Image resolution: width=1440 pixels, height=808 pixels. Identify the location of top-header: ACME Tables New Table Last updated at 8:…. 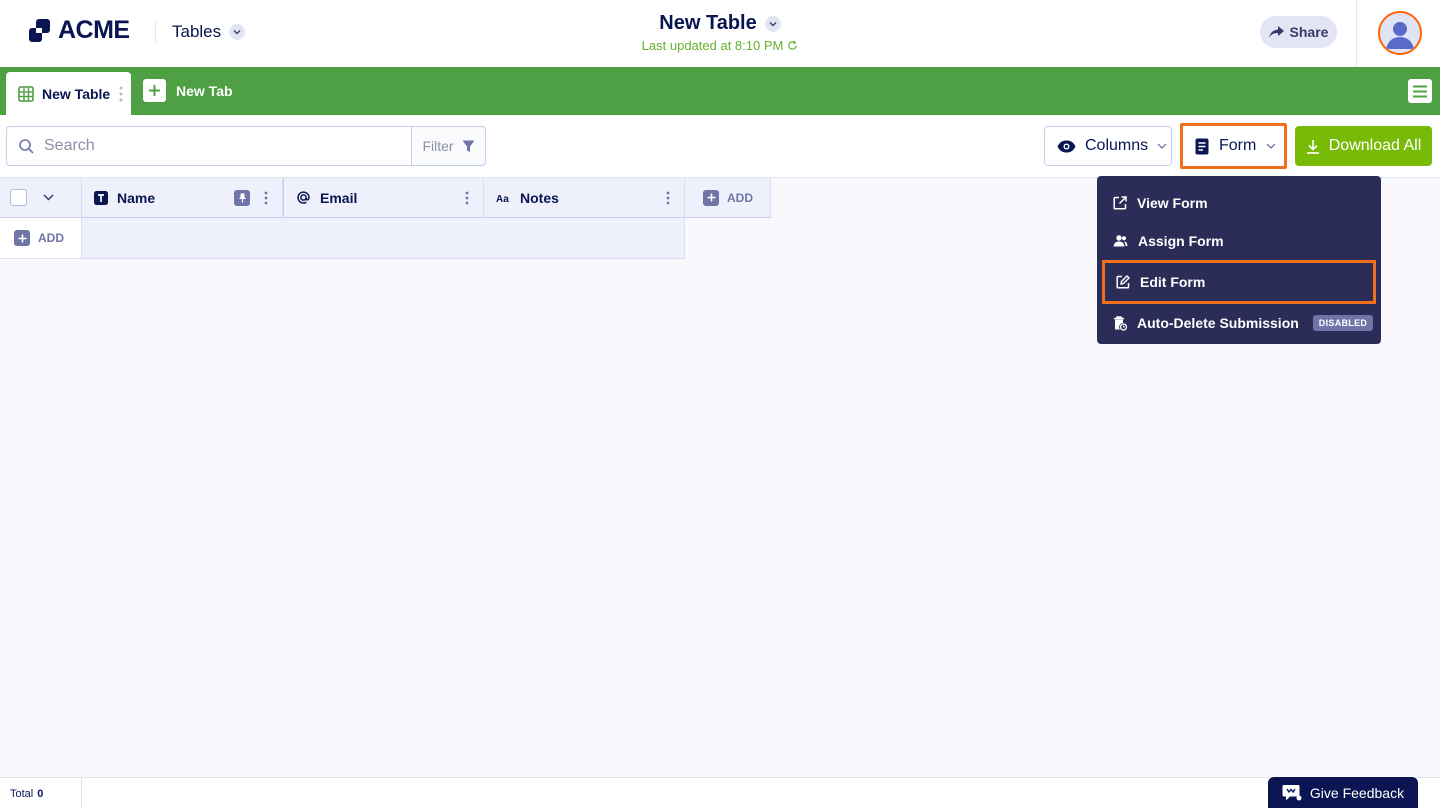
(720, 33).